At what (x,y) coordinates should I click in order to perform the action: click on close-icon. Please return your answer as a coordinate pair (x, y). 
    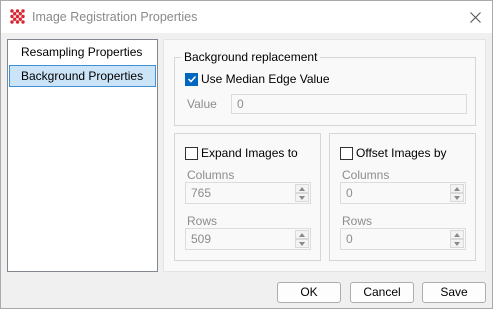
    Looking at the image, I should click on (475, 17).